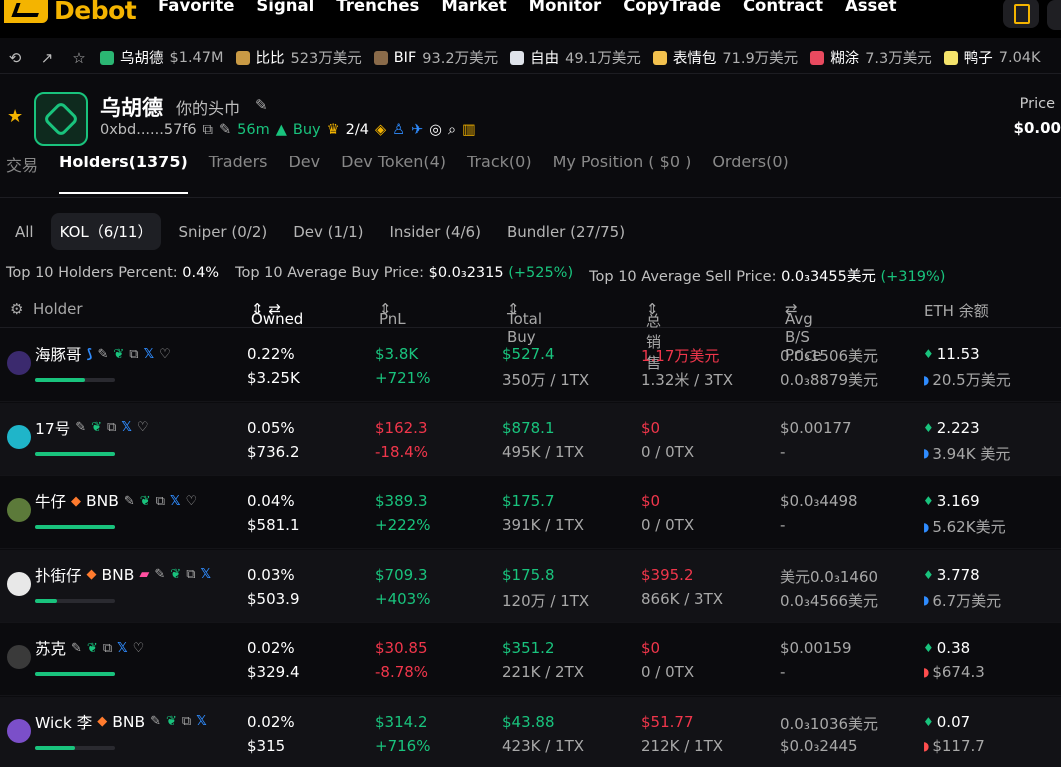 This screenshot has height=767, width=1061. What do you see at coordinates (22, 166) in the screenshot?
I see `tab-0: 交易` at bounding box center [22, 166].